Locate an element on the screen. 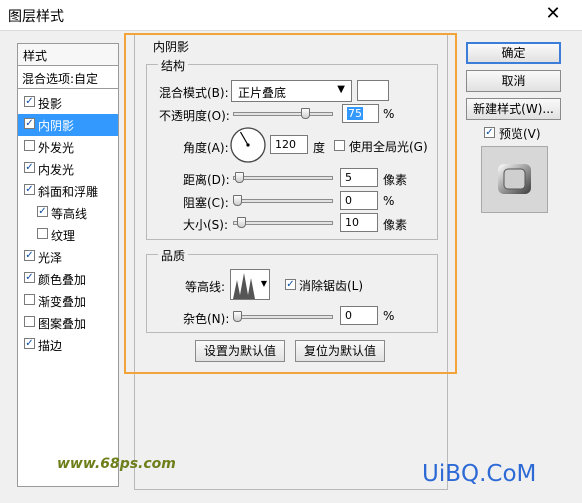  style-item-label: 内阴影 is located at coordinates (56, 126).